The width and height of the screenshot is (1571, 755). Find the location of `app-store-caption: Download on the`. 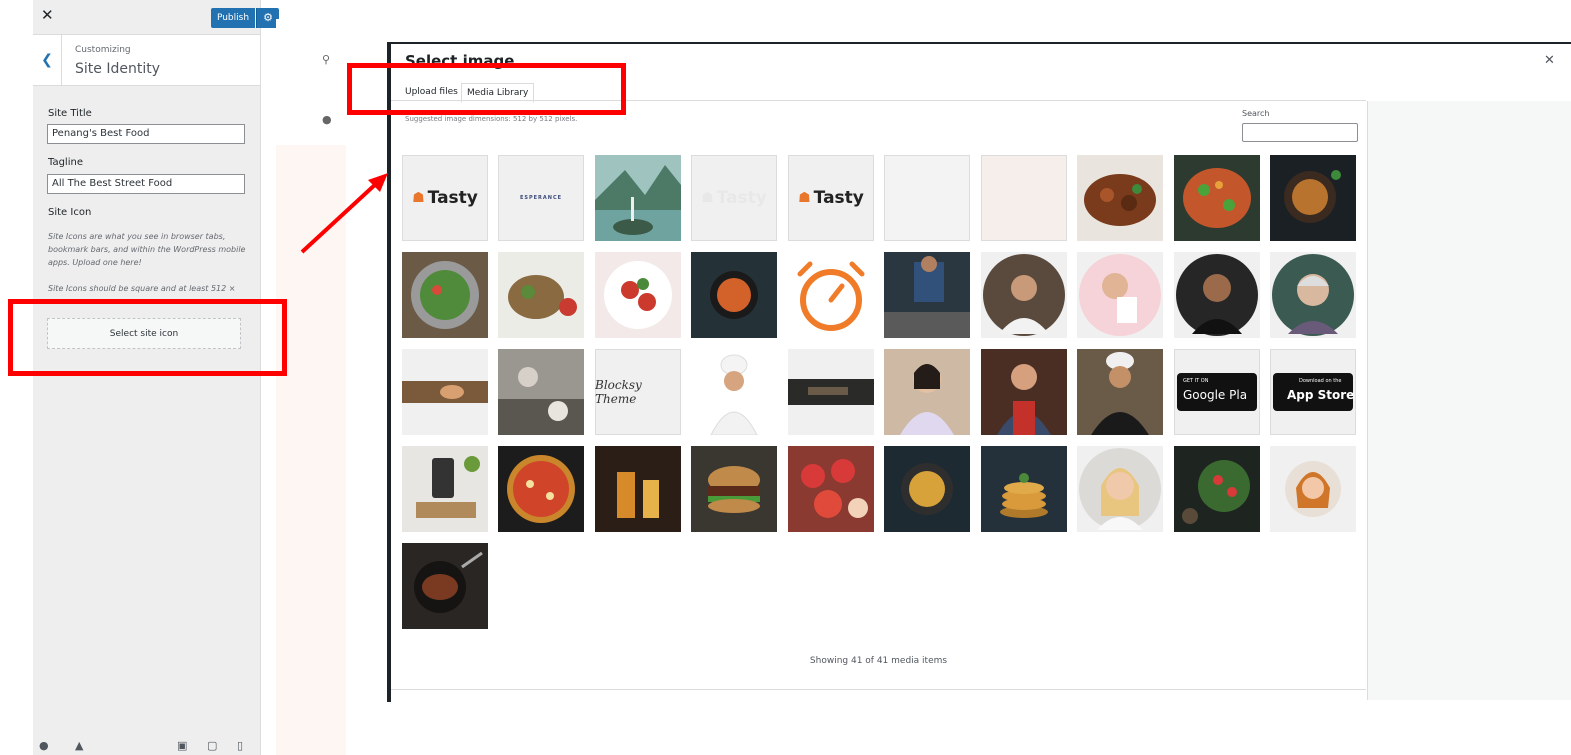

app-store-caption: Download on the is located at coordinates (1320, 381).